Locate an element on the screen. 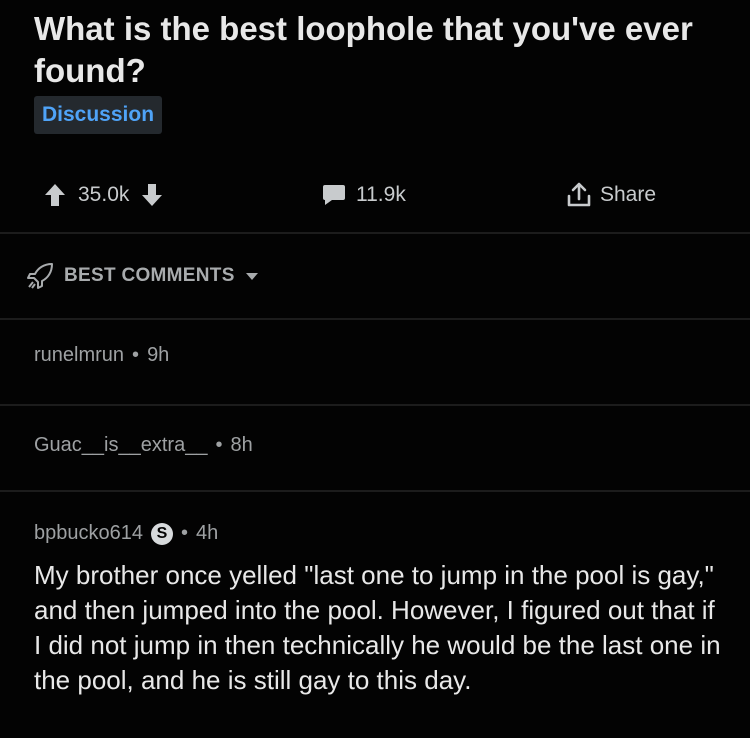 This screenshot has width=750, height=738. comment-header: bpbucko614 S • 4h is located at coordinates (126, 533).